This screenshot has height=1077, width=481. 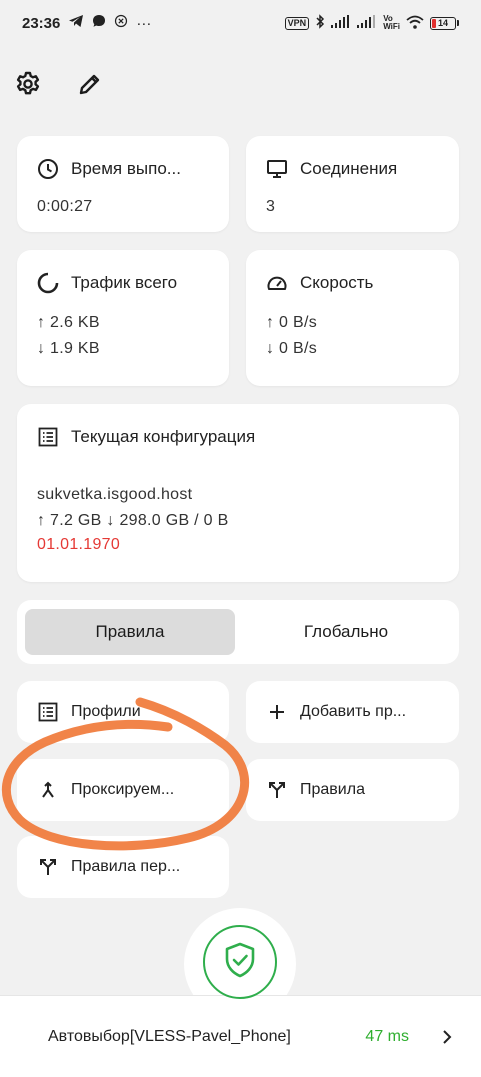 I want to click on rules-label: Правила, so click(x=332, y=789).